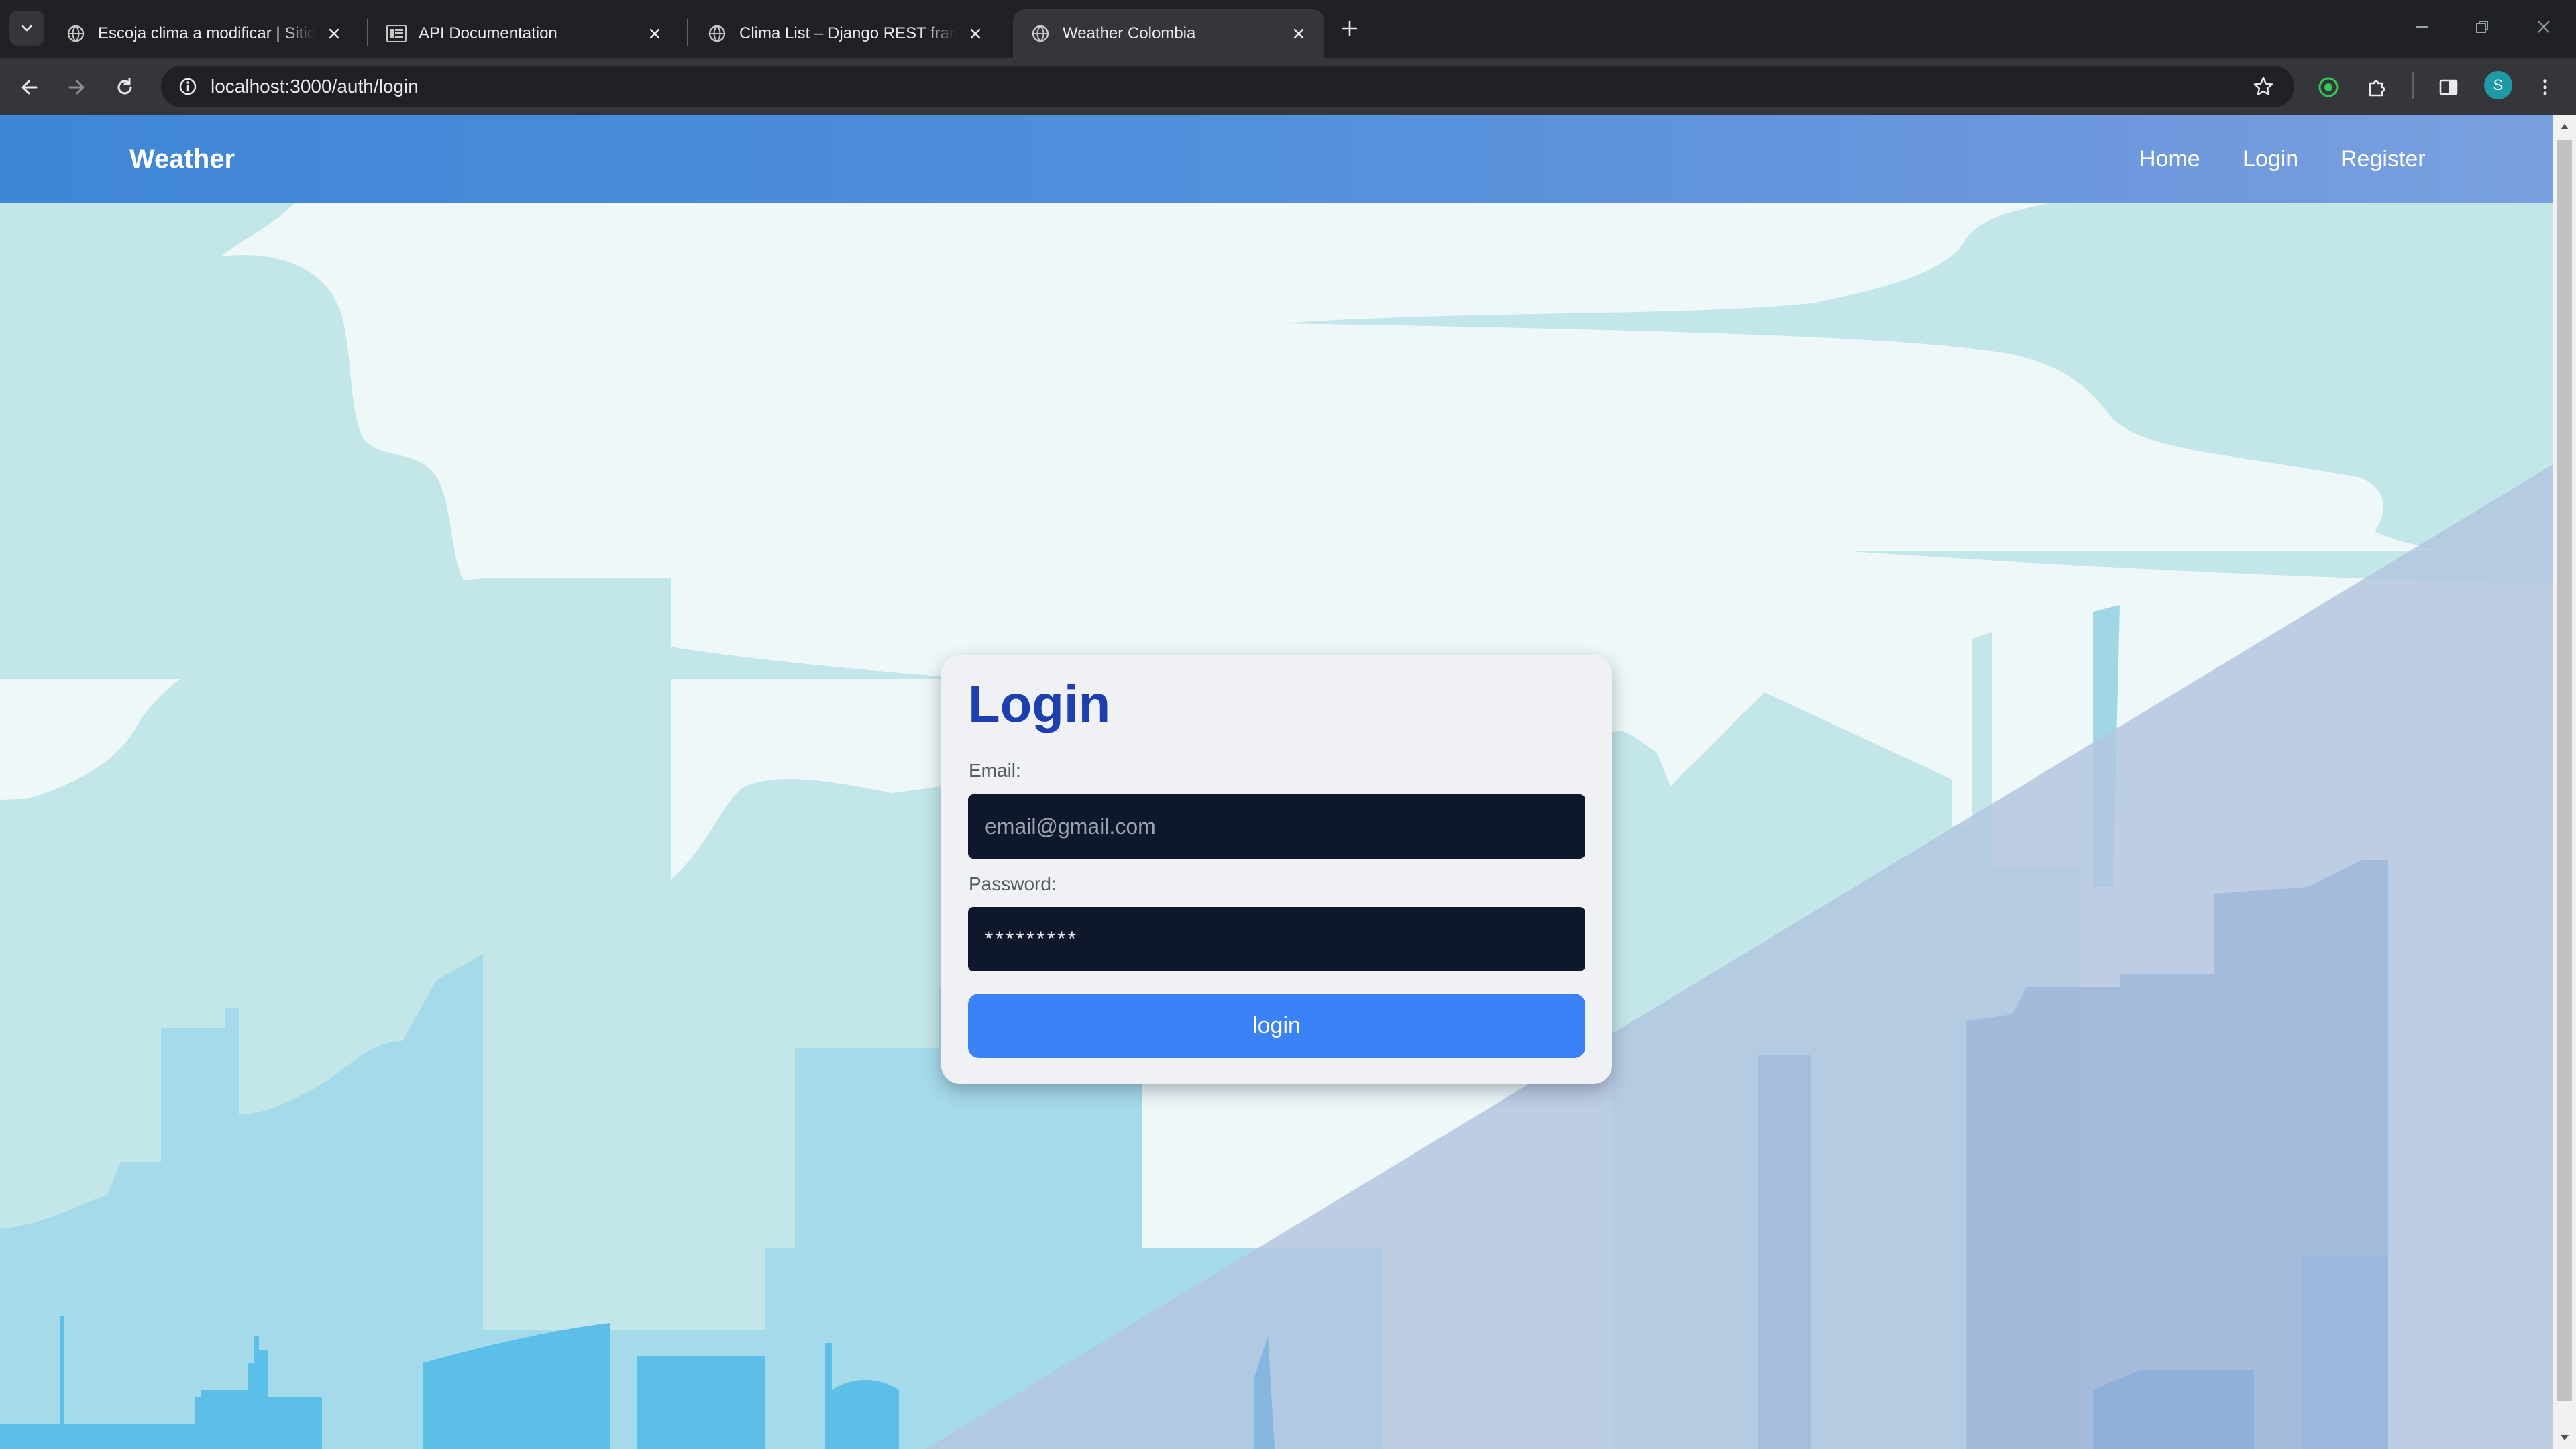 The height and width of the screenshot is (1449, 2576). What do you see at coordinates (2413, 85) in the screenshot?
I see `toolbar-divider` at bounding box center [2413, 85].